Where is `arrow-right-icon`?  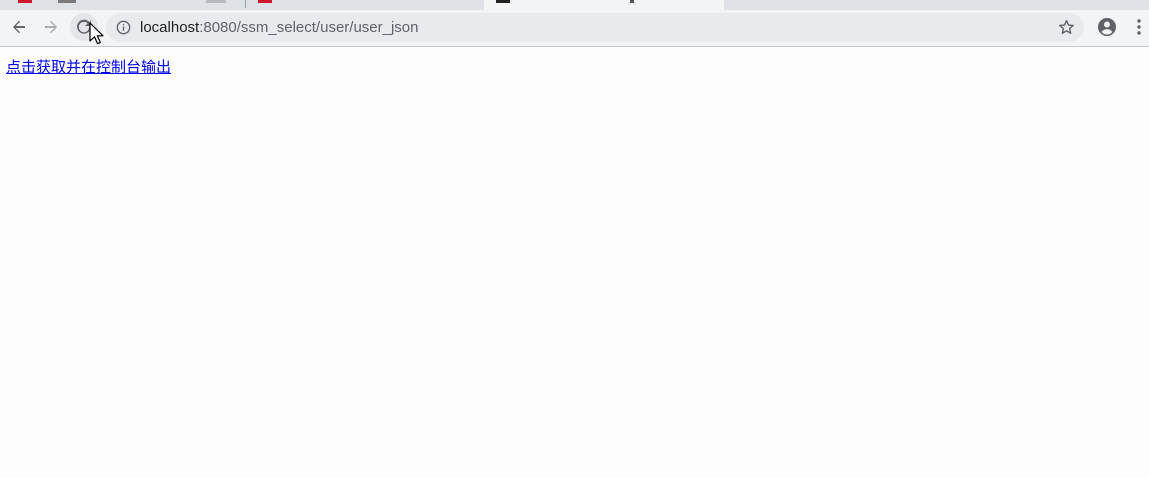 arrow-right-icon is located at coordinates (51, 27).